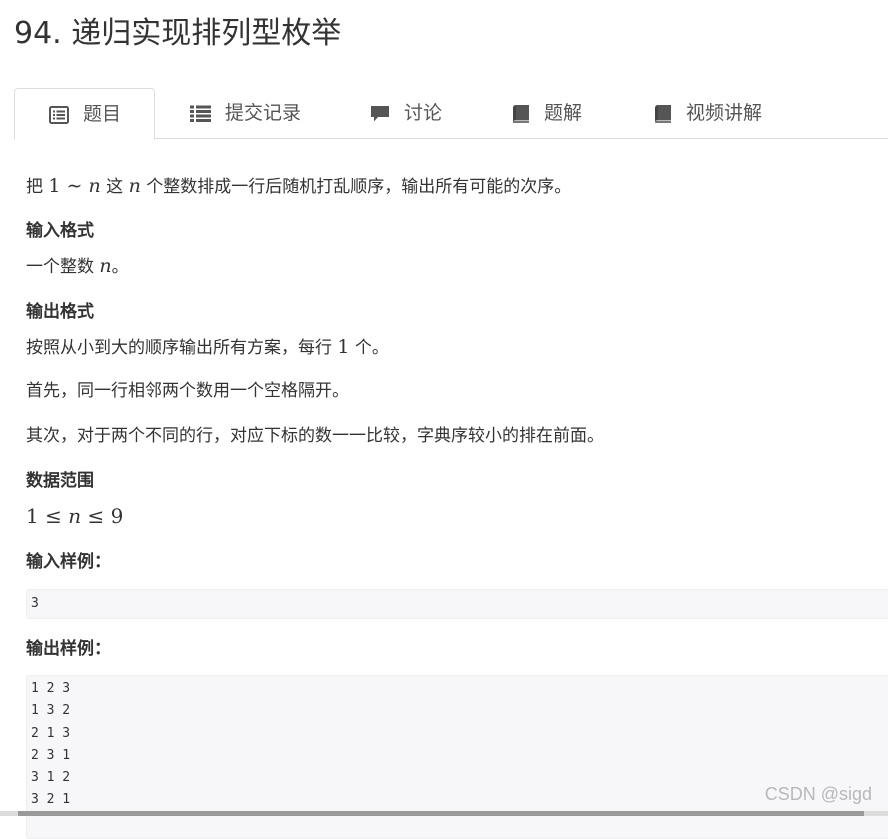 This screenshot has height=839, width=888. Describe the element at coordinates (51, 800) in the screenshot. I see `code-line: 3 2 1` at that location.